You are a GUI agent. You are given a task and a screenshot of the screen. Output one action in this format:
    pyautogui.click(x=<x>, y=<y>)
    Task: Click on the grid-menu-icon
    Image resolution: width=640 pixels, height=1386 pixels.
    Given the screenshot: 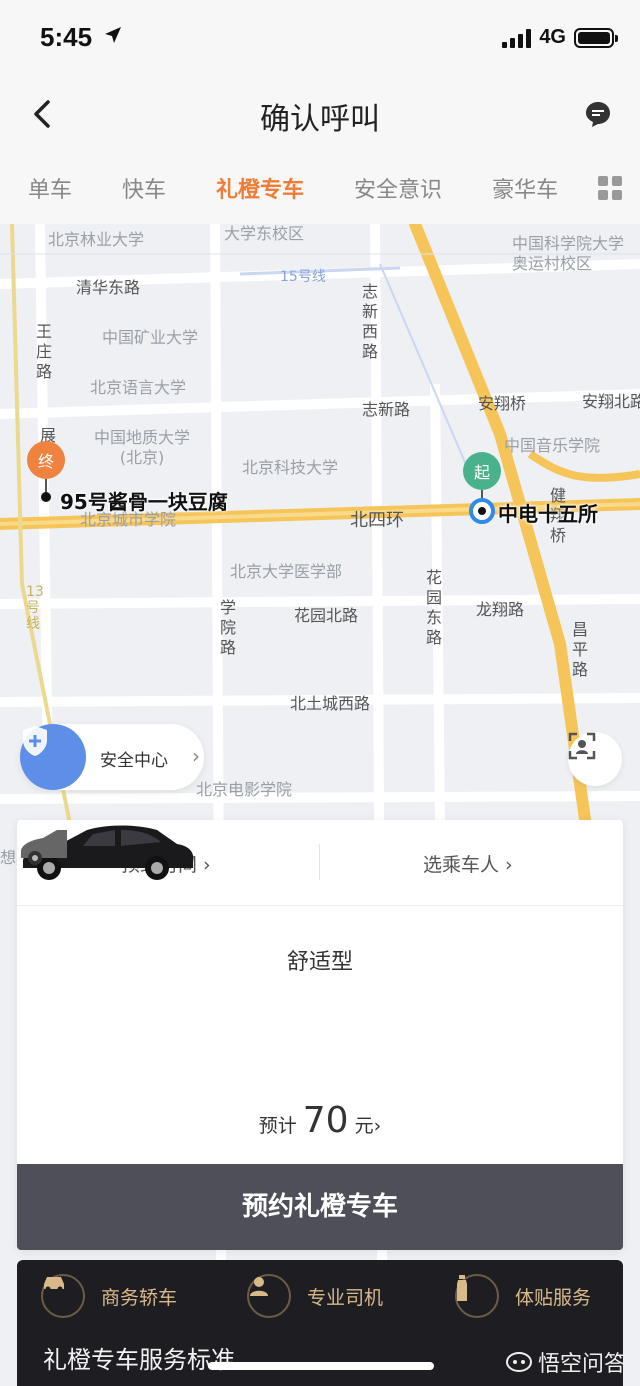 What is the action you would take?
    pyautogui.click(x=610, y=188)
    